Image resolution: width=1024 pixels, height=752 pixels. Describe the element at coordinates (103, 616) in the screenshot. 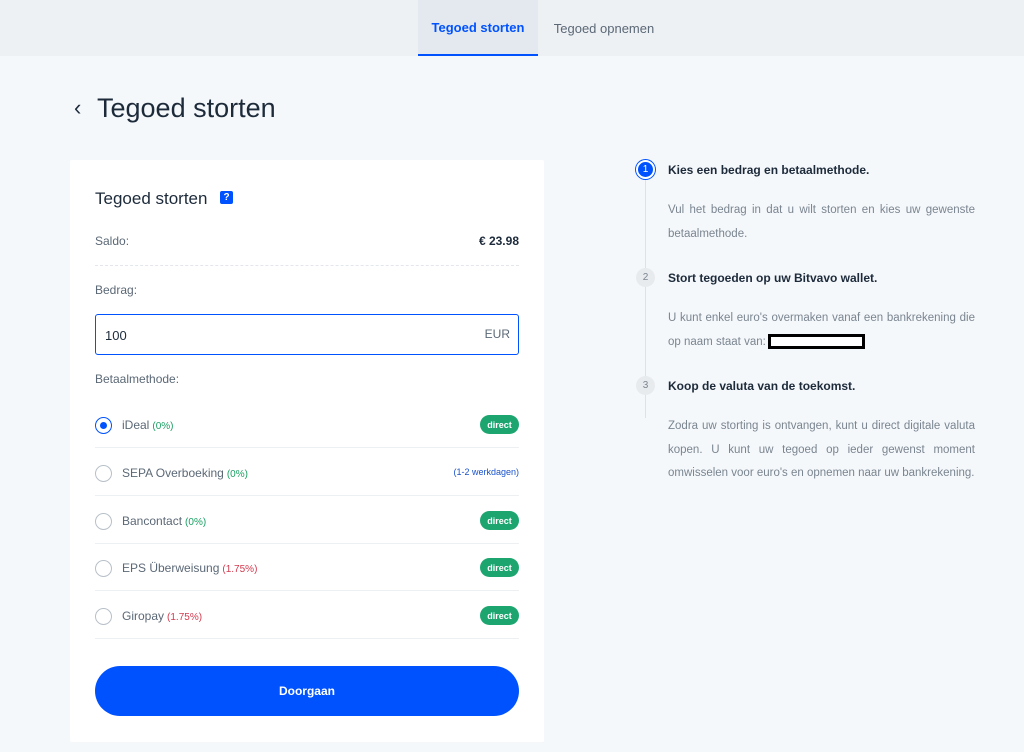

I see `radio-giropay` at that location.